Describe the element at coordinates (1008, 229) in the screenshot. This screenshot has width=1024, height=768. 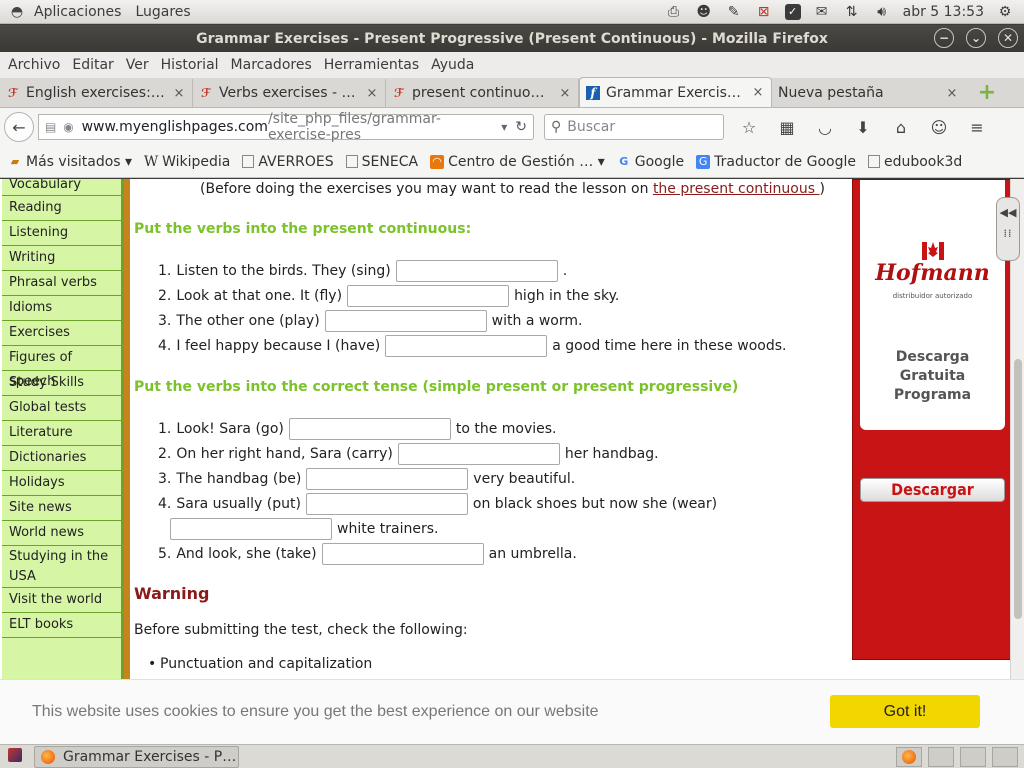
I see `sidebar-toggle-handle: ◀◀ ⁞⁞` at that location.